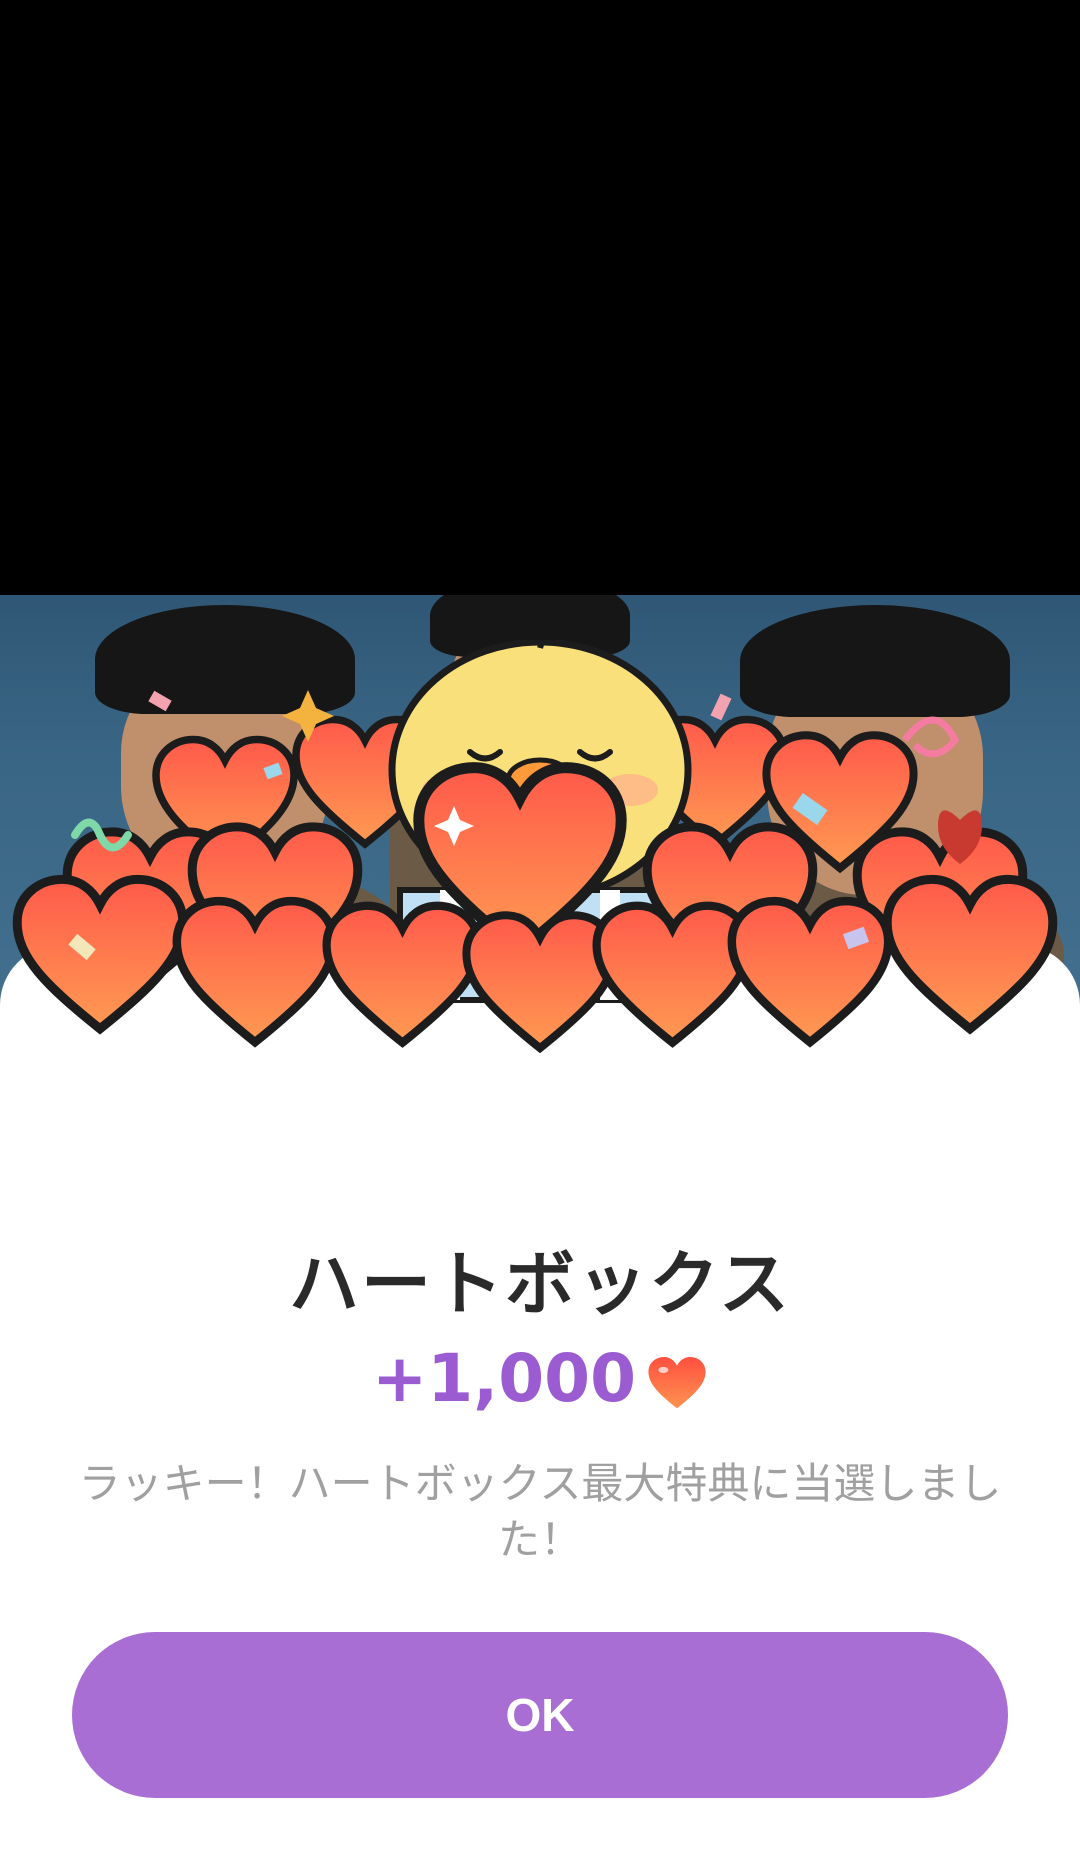  I want to click on reward-amount-row: +1,000, so click(540, 1378).